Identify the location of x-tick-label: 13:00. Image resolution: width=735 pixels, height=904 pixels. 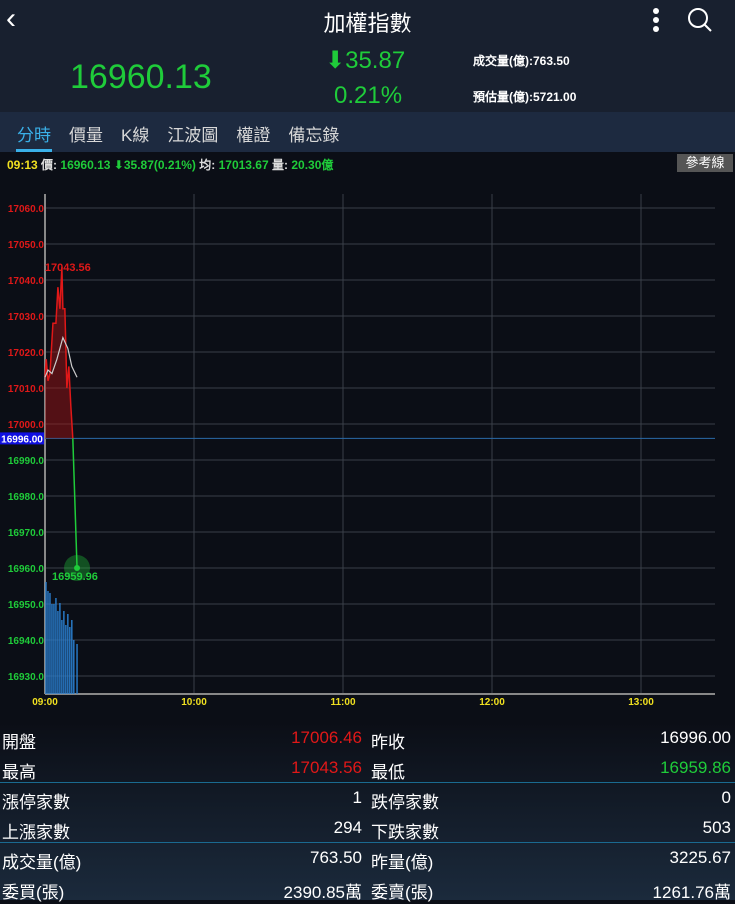
(641, 702).